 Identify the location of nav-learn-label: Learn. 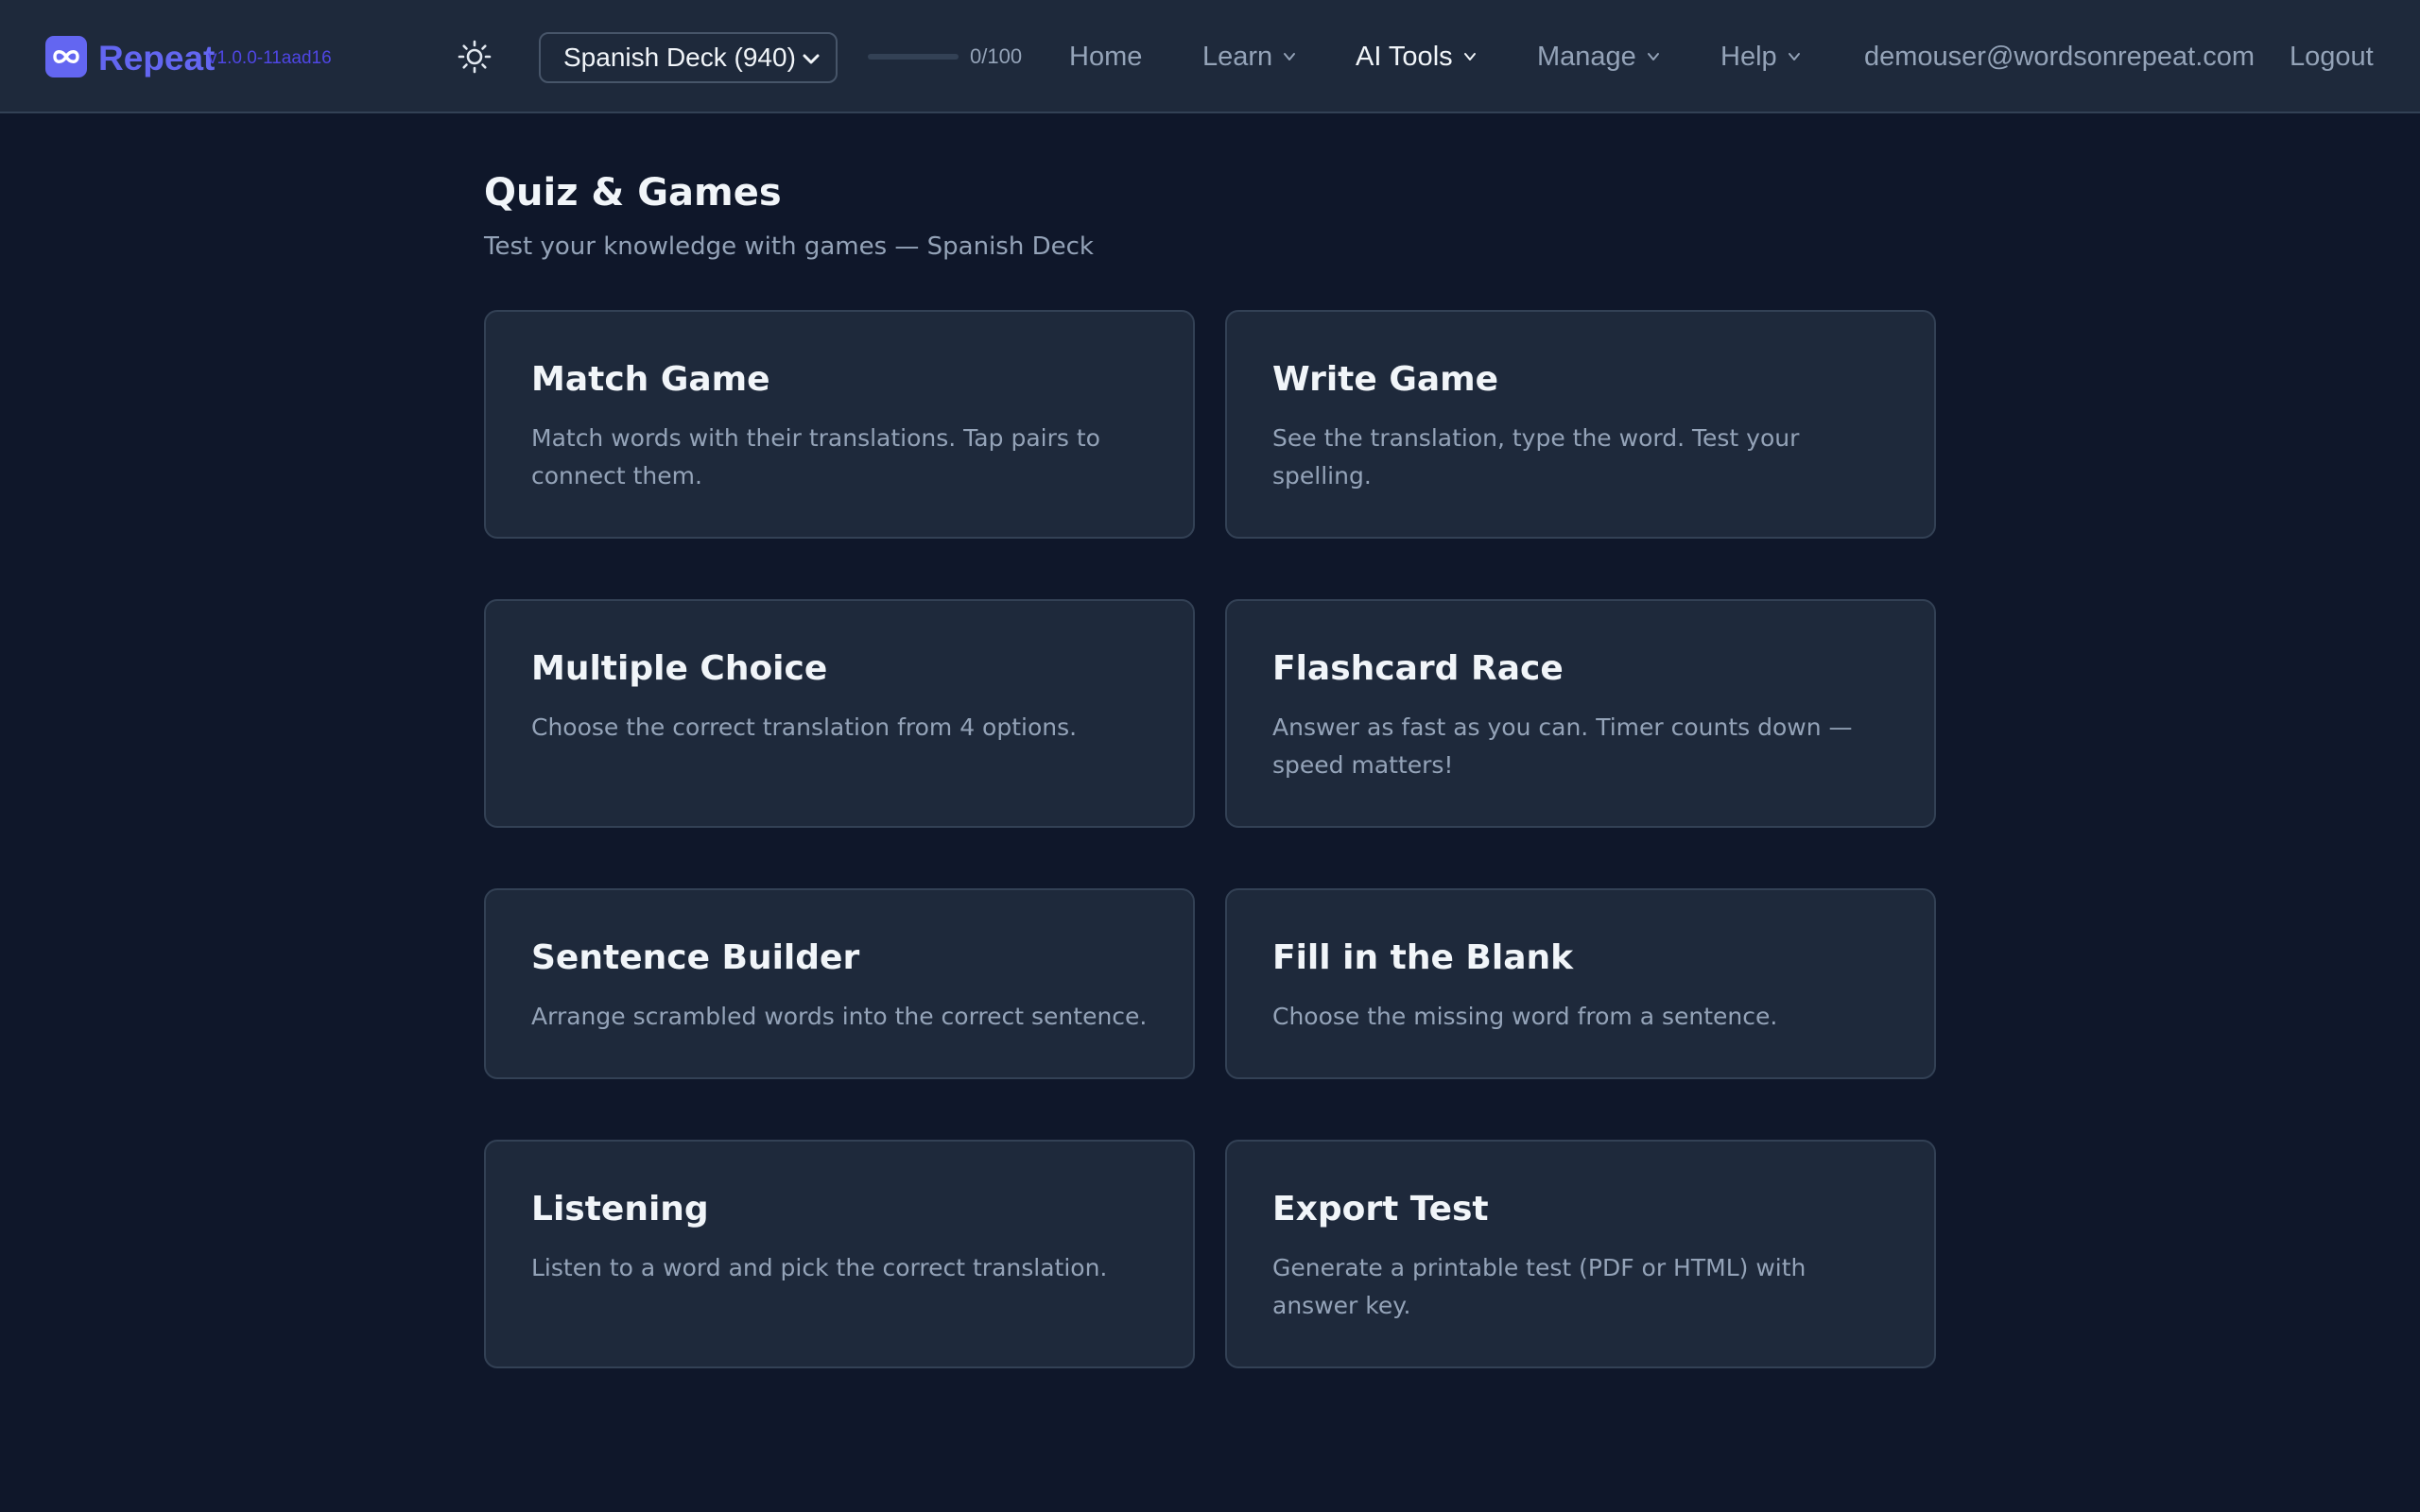
(1238, 57).